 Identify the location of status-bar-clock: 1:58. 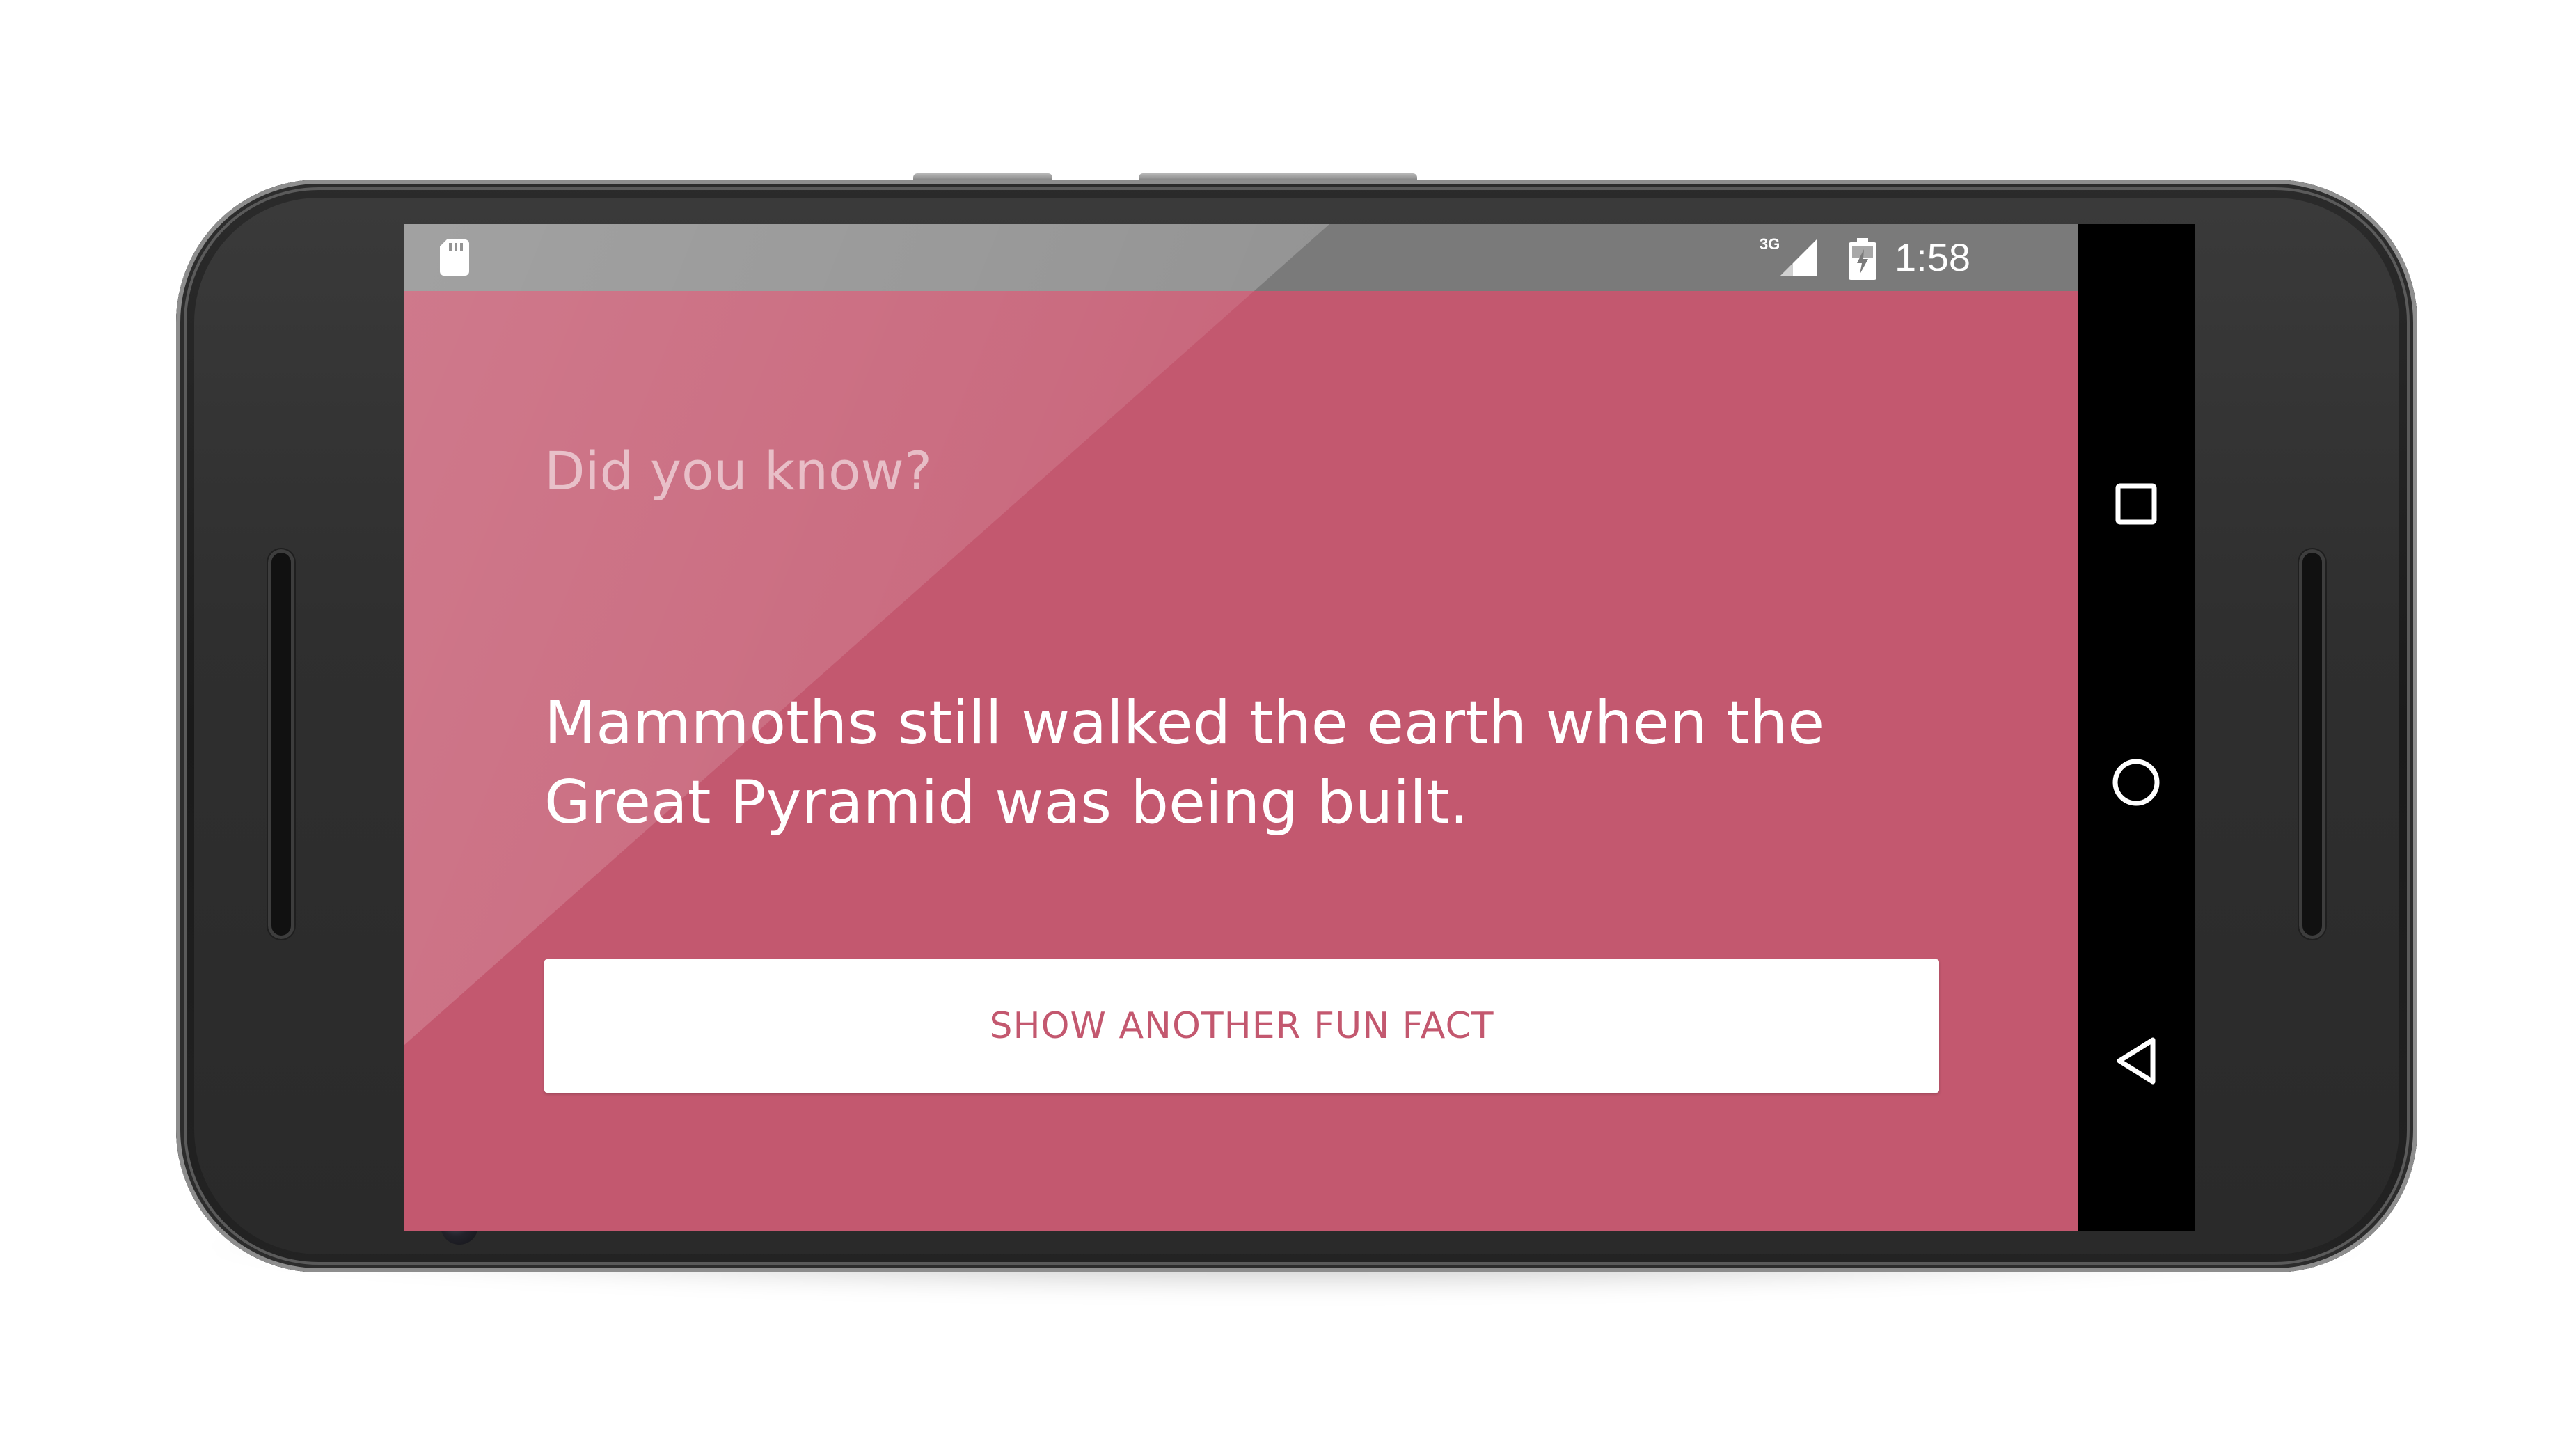
(1932, 257).